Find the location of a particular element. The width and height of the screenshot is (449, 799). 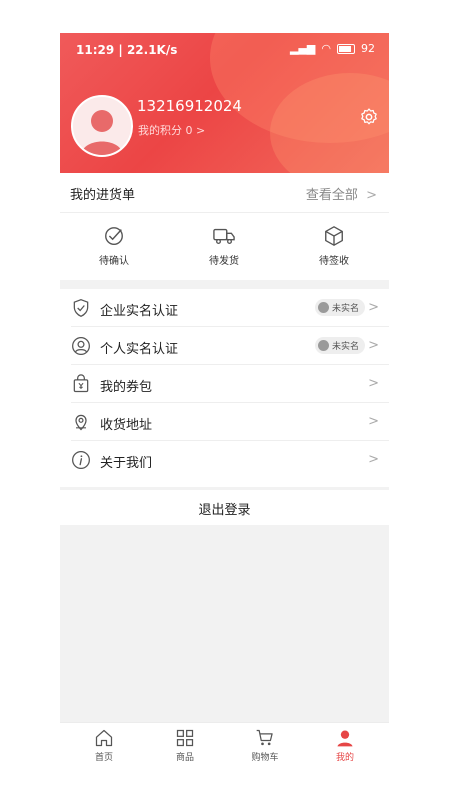

wifi-icon: ◠ is located at coordinates (326, 48).